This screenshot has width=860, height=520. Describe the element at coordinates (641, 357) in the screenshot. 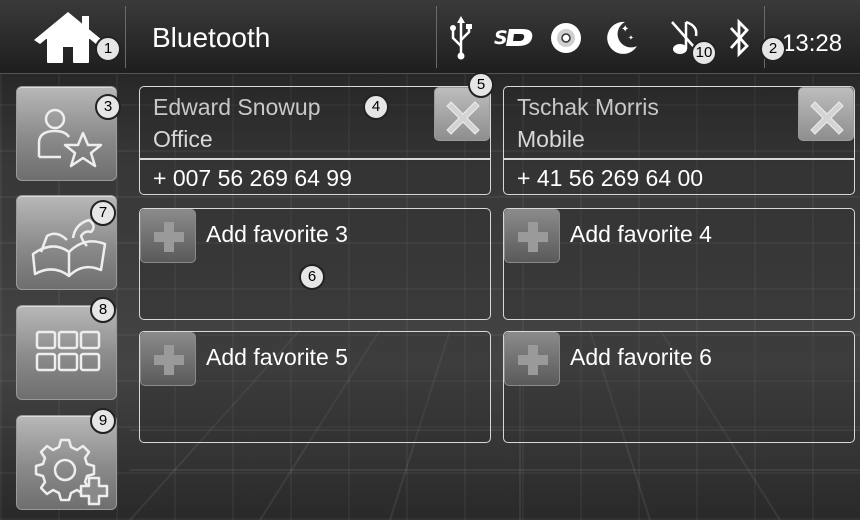

I see `add-favorite-label: Add favorite 6` at that location.